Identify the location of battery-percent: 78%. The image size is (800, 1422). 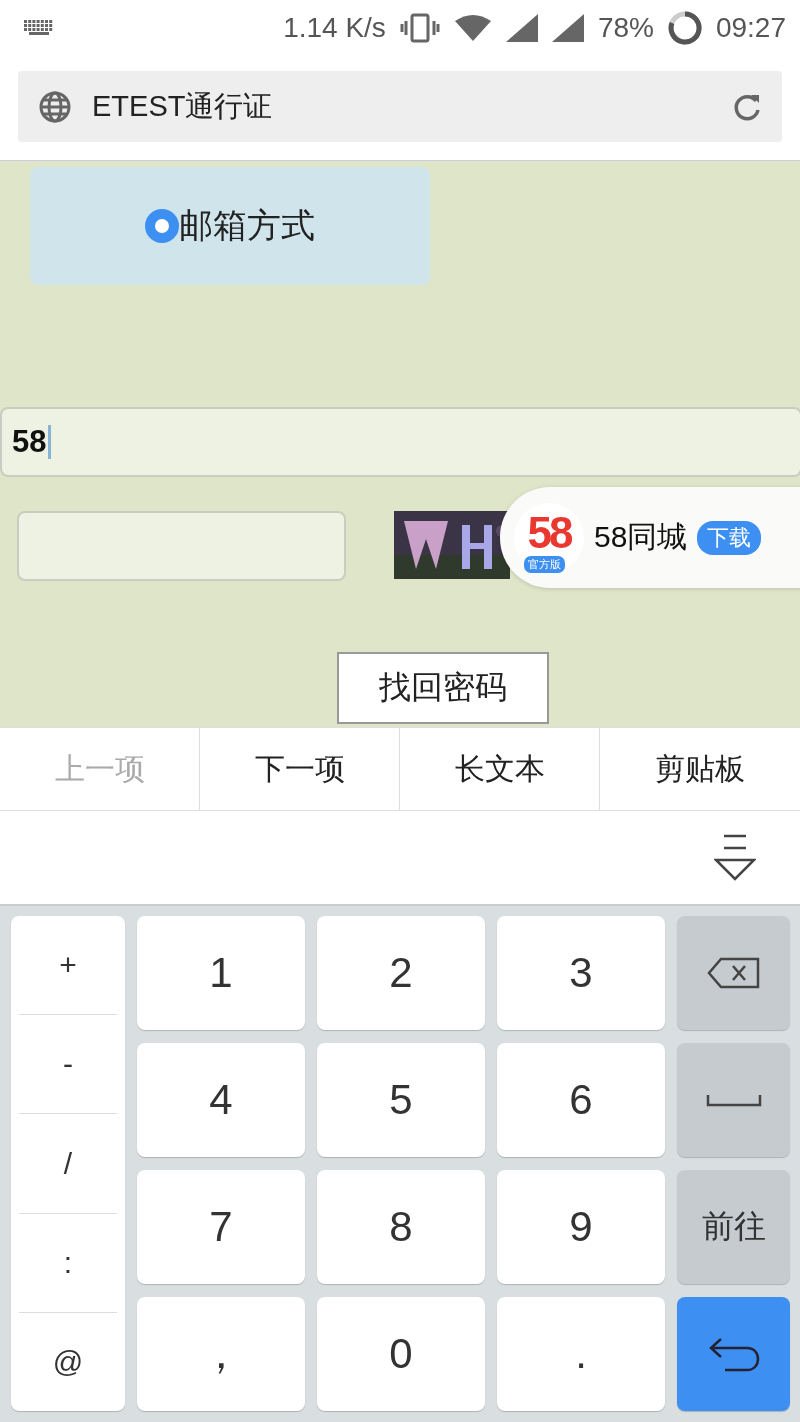
(625, 27).